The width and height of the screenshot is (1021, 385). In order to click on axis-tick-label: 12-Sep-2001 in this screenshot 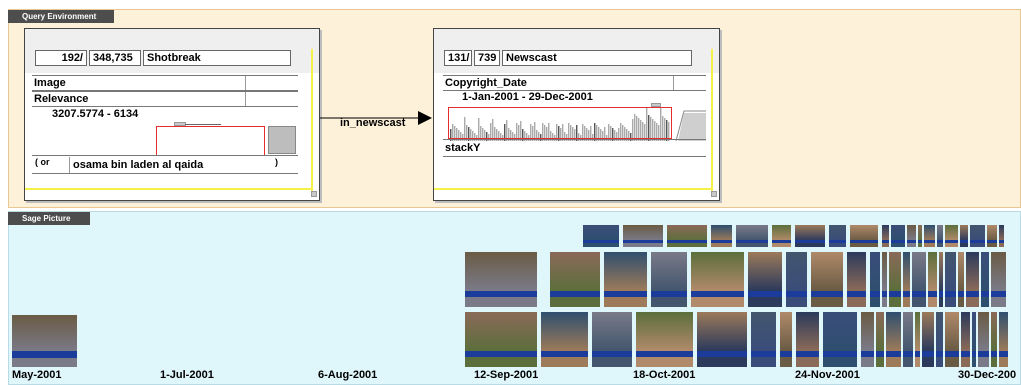, I will do `click(506, 375)`.